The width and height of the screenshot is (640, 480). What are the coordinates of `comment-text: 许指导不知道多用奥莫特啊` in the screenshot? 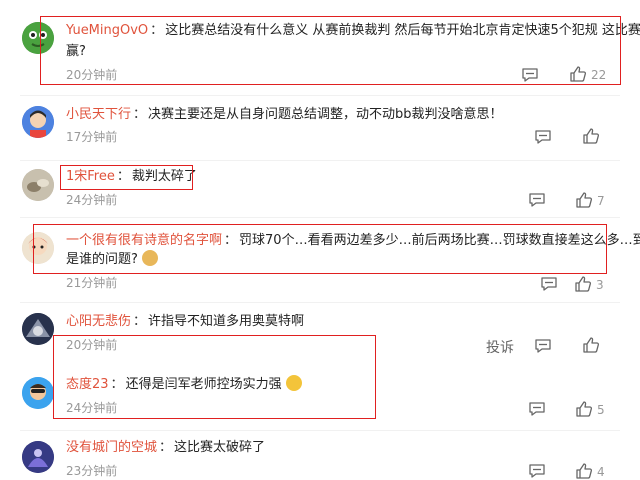 It's located at (226, 321).